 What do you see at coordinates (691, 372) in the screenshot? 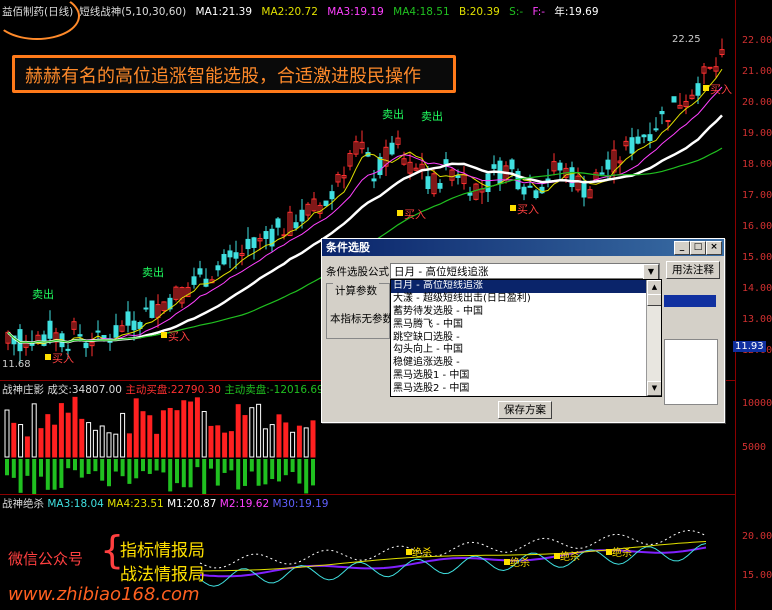
I see `list-area` at bounding box center [691, 372].